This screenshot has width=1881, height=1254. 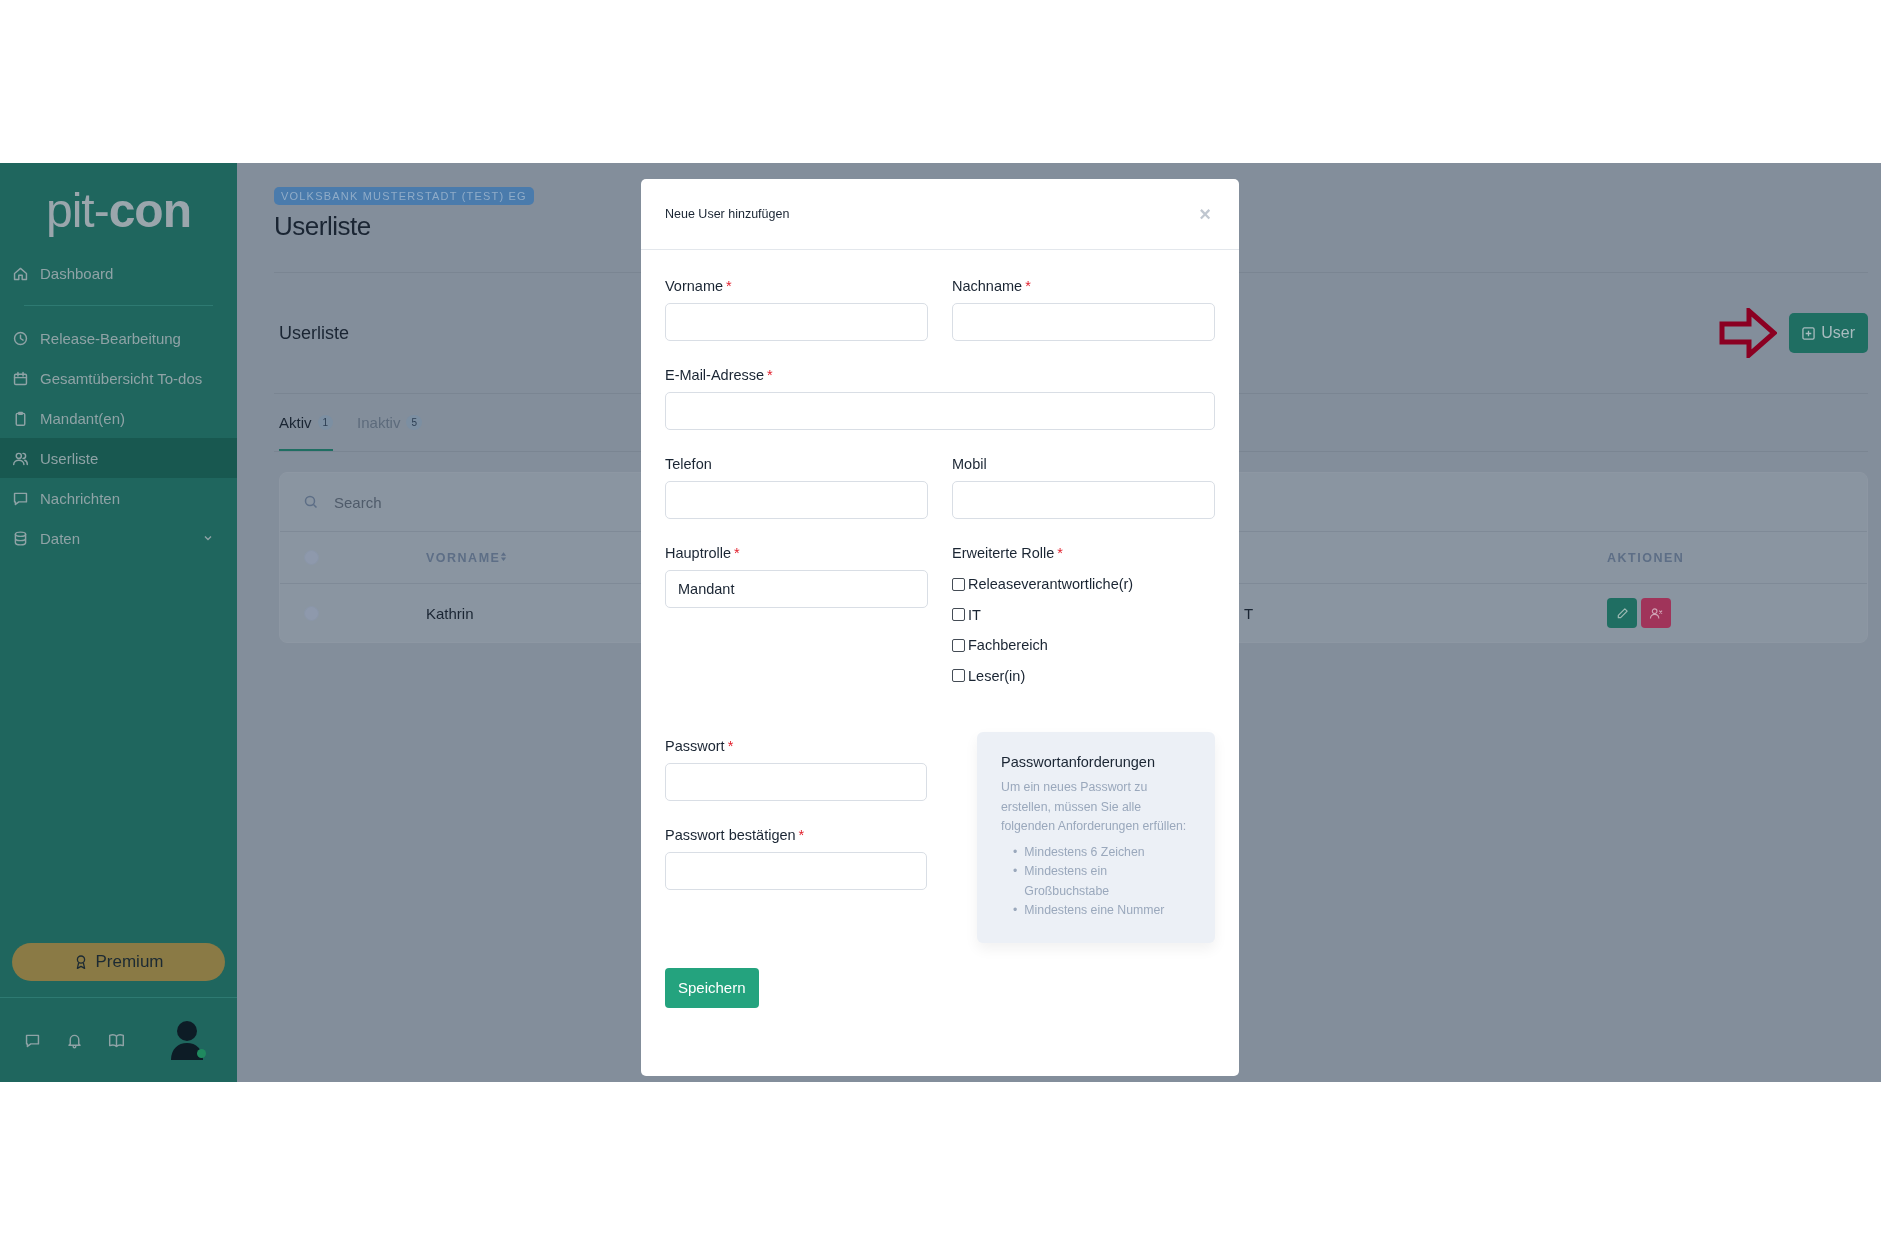 What do you see at coordinates (322, 226) in the screenshot?
I see `page-title: Userliste` at bounding box center [322, 226].